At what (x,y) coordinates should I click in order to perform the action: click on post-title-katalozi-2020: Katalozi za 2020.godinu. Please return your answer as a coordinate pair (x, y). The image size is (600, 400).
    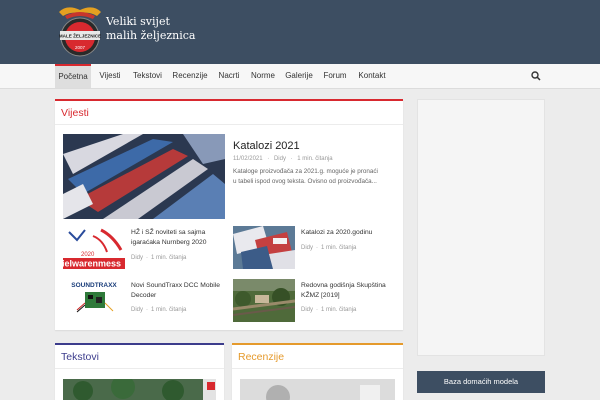
    Looking at the image, I should click on (336, 233).